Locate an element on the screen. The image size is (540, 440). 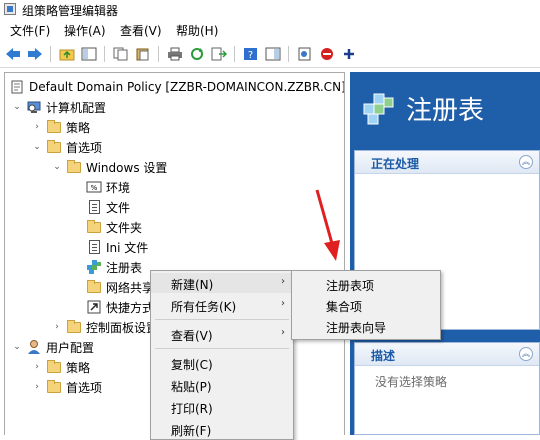
tree-item-environment: % 环境 is located at coordinates (100, 187).